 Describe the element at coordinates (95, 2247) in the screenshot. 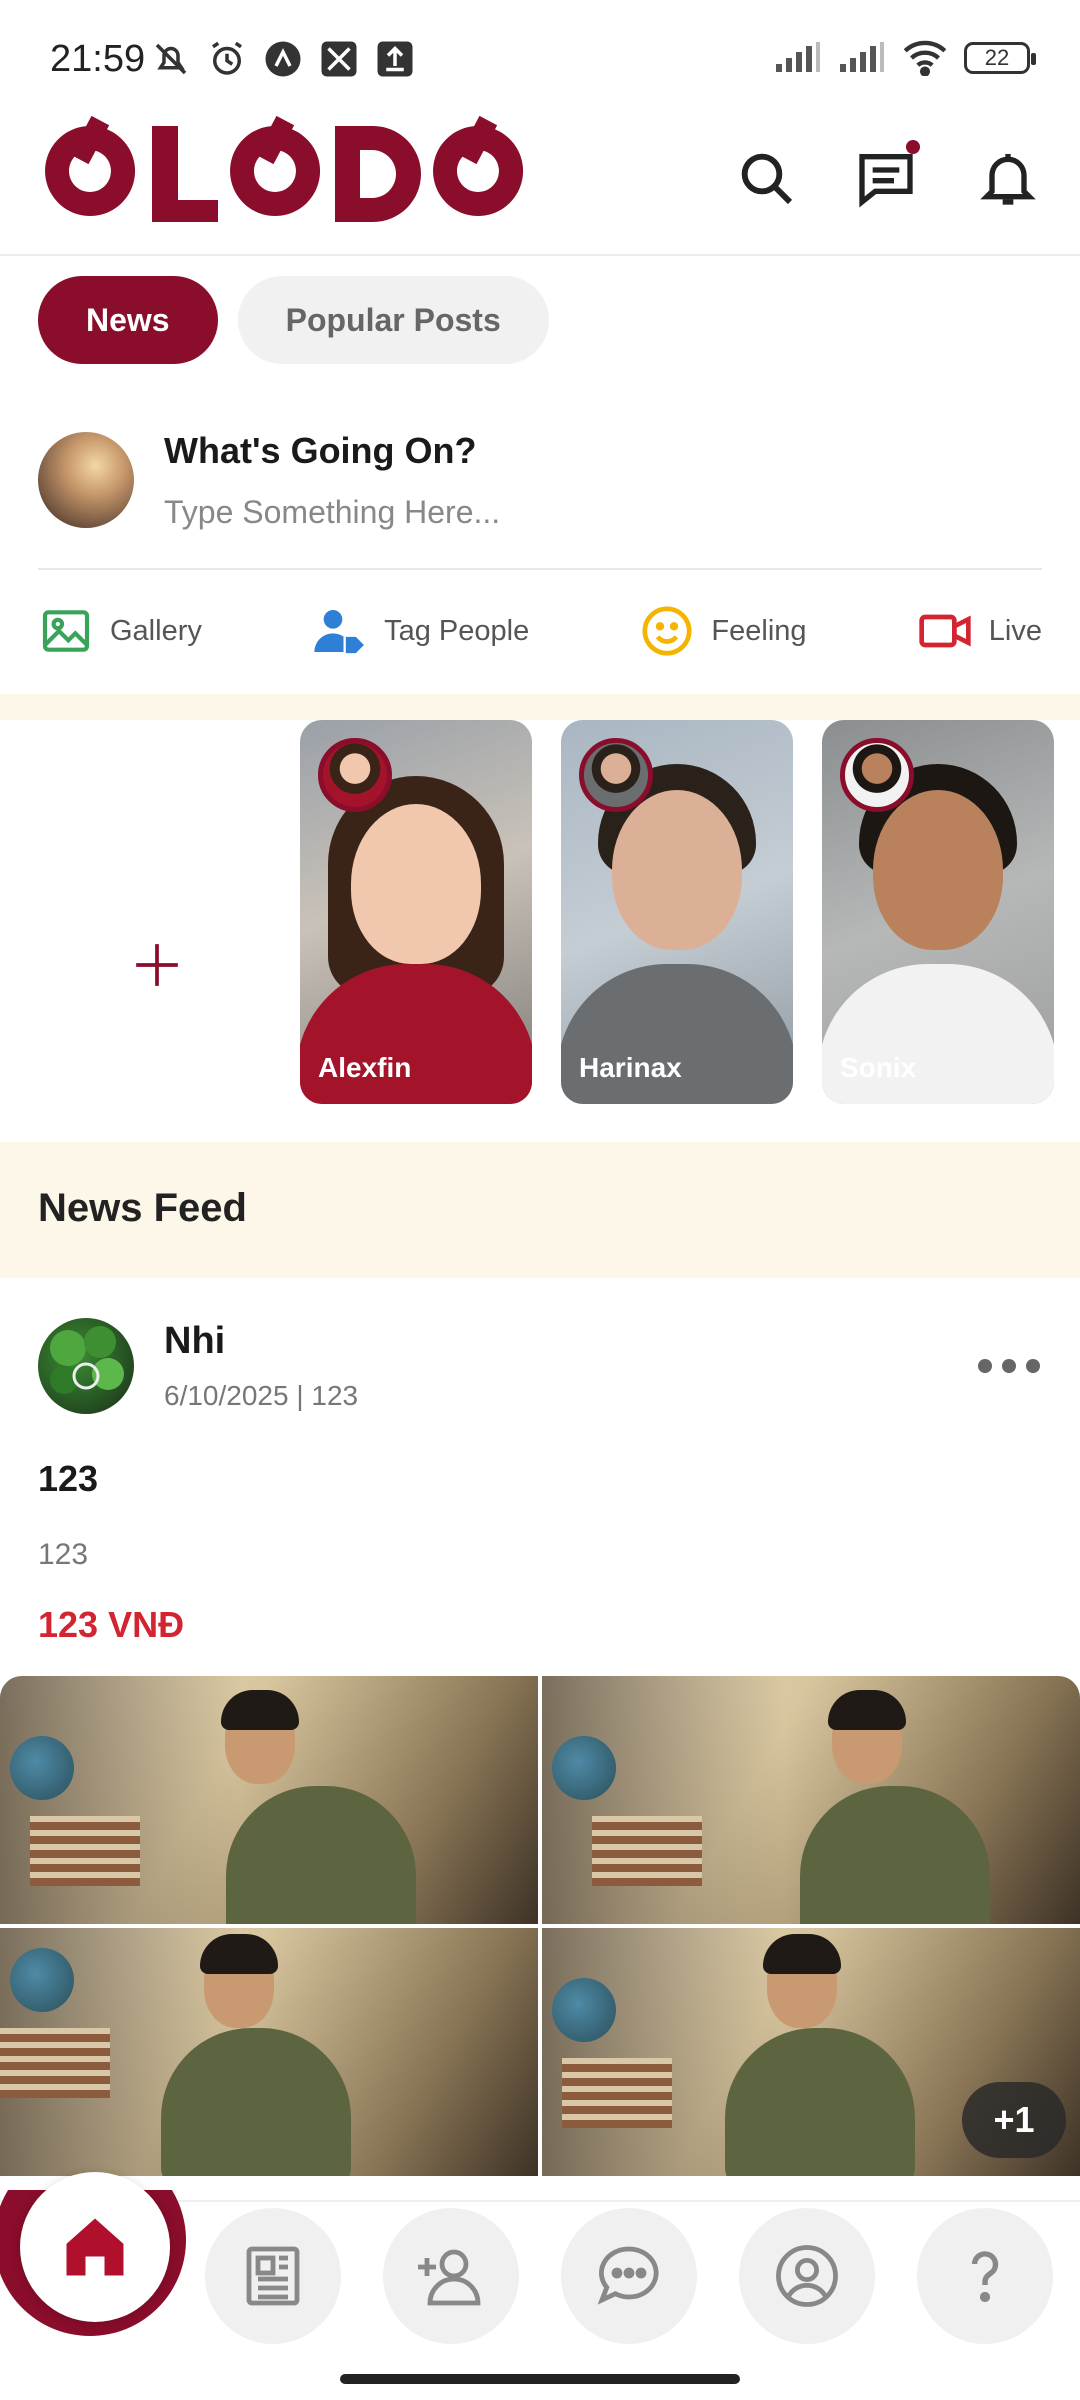

I see `nav-home-button` at that location.